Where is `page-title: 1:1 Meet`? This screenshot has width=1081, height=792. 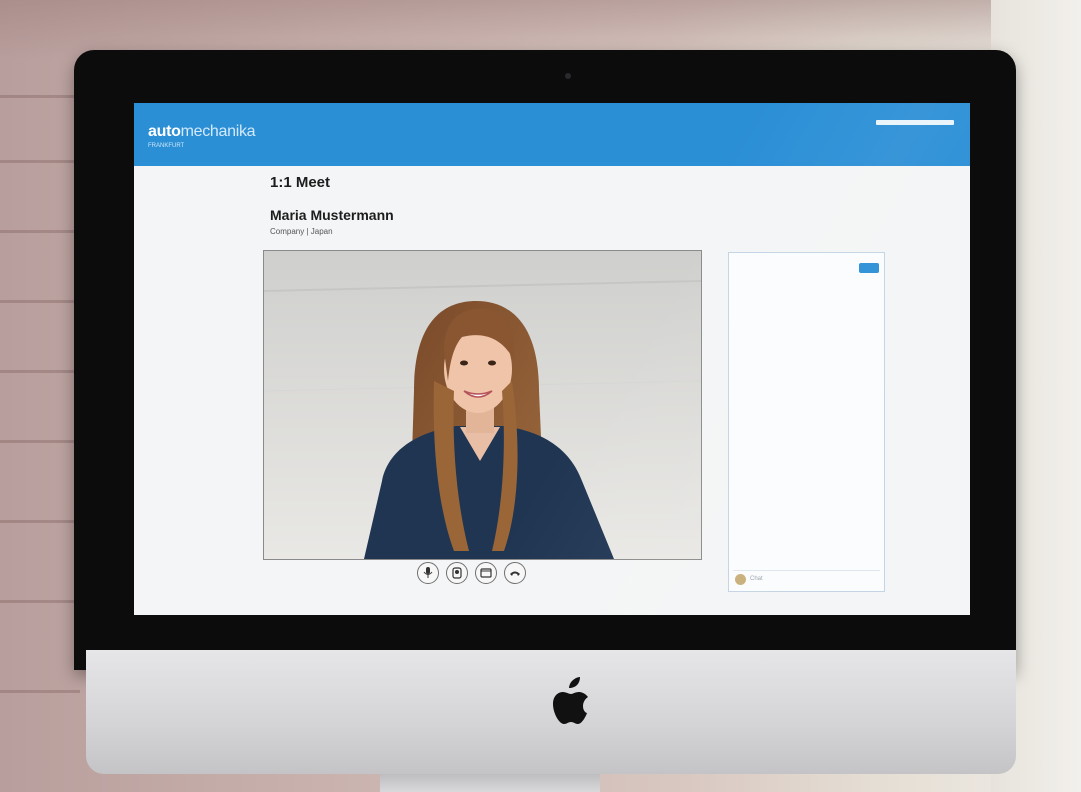
page-title: 1:1 Meet is located at coordinates (300, 182).